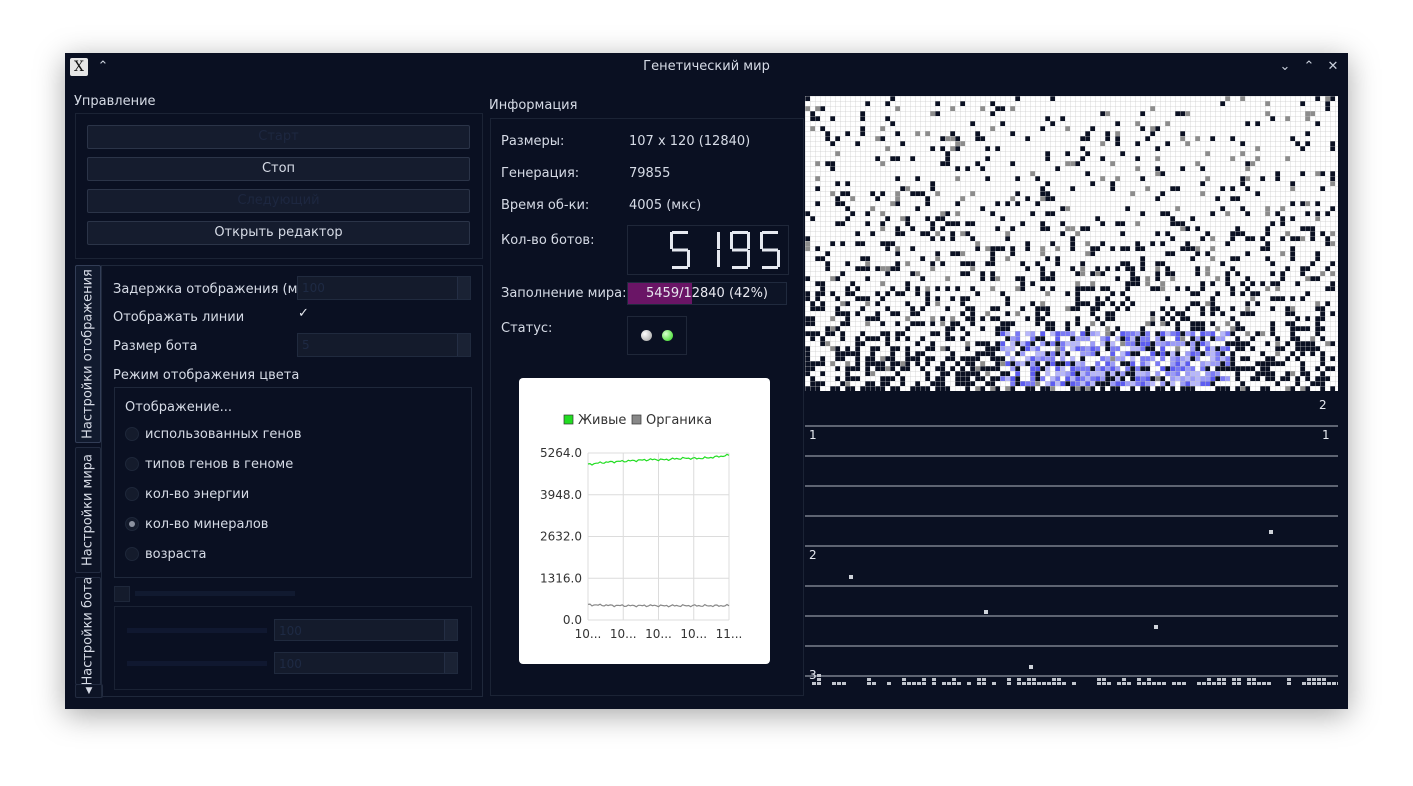 Image resolution: width=1413 pixels, height=786 pixels. What do you see at coordinates (278, 169) in the screenshot?
I see `stop-button: Стоп` at bounding box center [278, 169].